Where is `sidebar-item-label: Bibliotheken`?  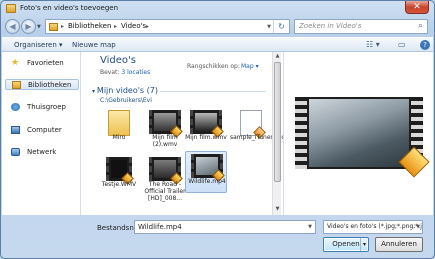 sidebar-item-label: Bibliotheken is located at coordinates (50, 85).